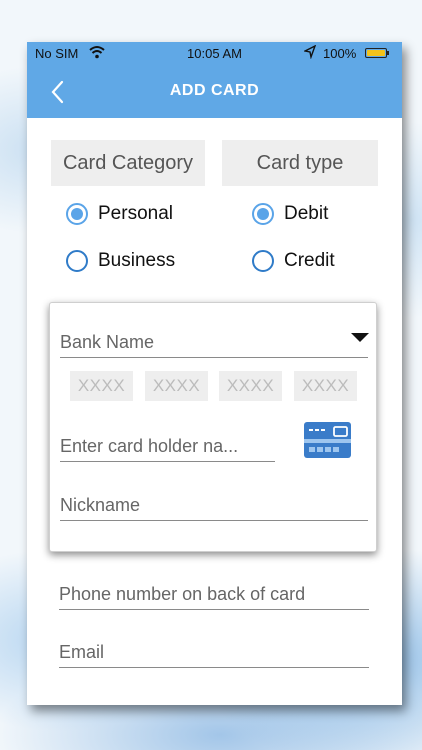  What do you see at coordinates (340, 53) in the screenshot?
I see `battery-percent: 100%` at bounding box center [340, 53].